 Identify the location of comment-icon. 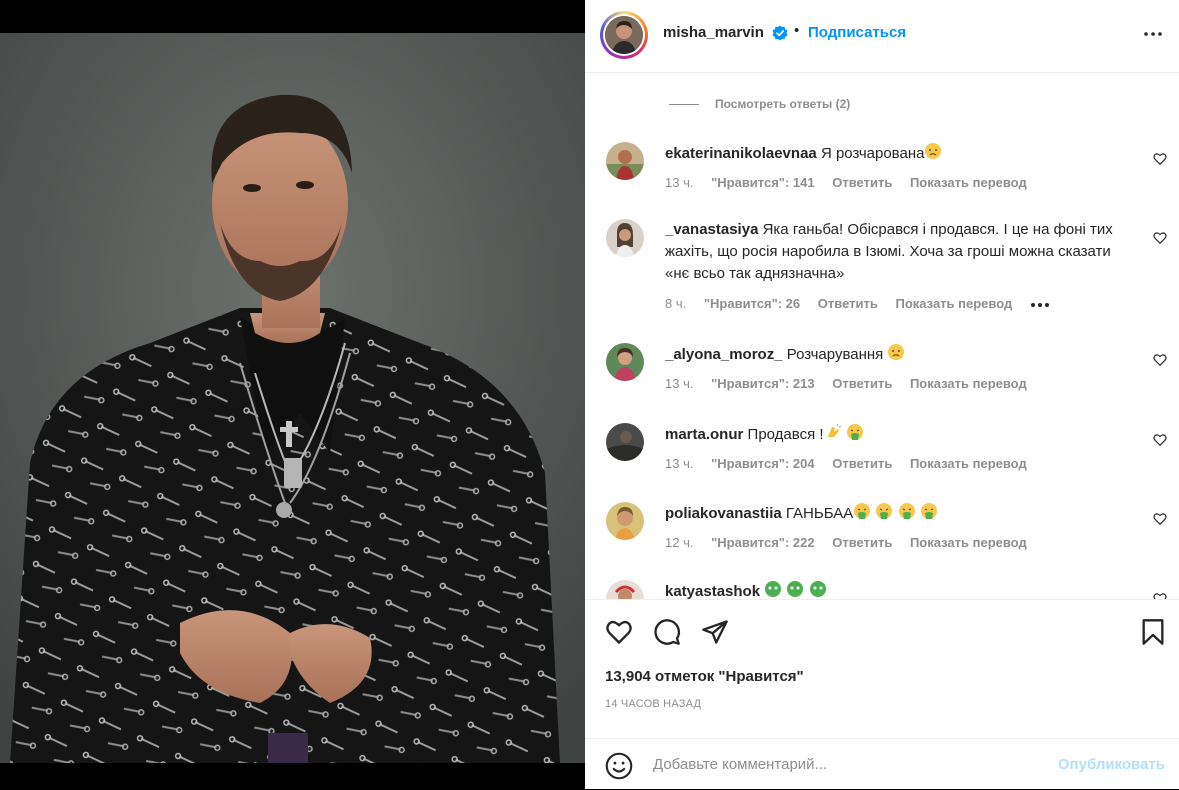
(667, 632).